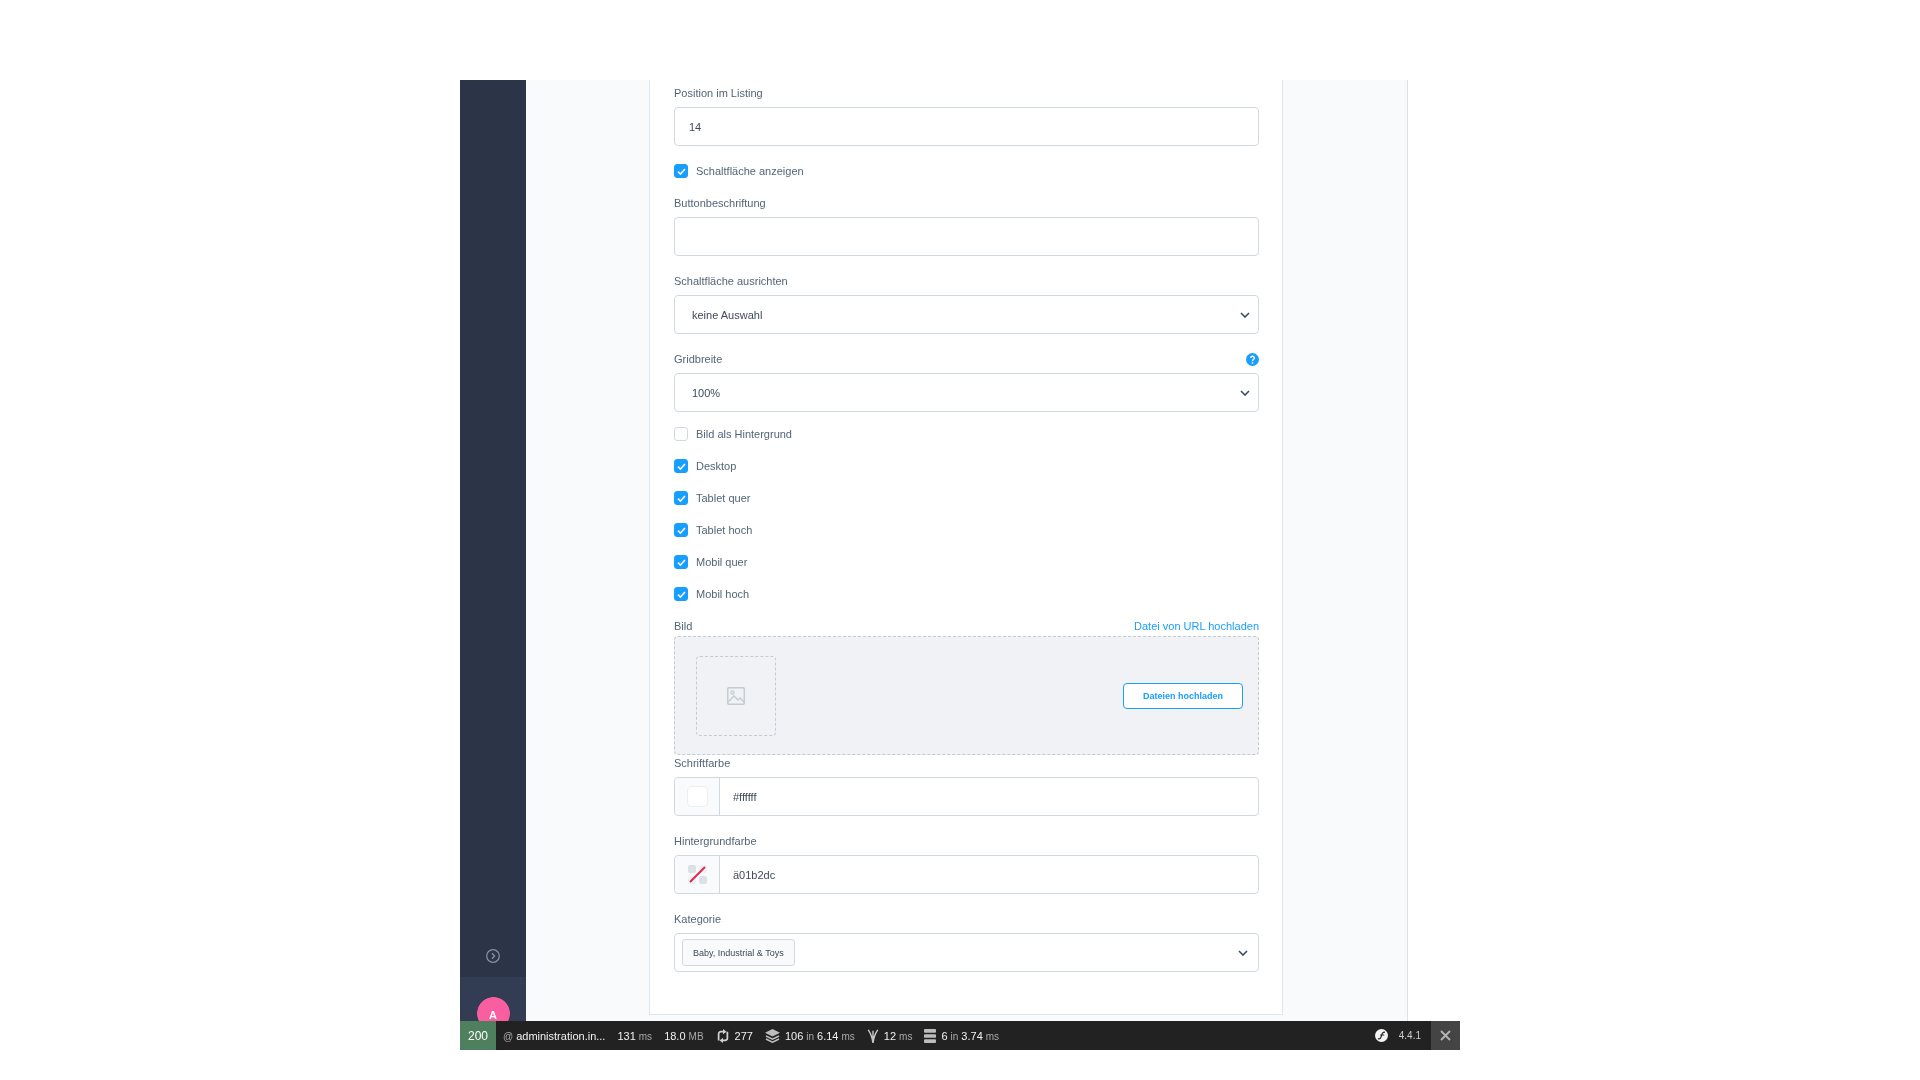  What do you see at coordinates (696, 1036) in the screenshot?
I see `metric-label: MB` at bounding box center [696, 1036].